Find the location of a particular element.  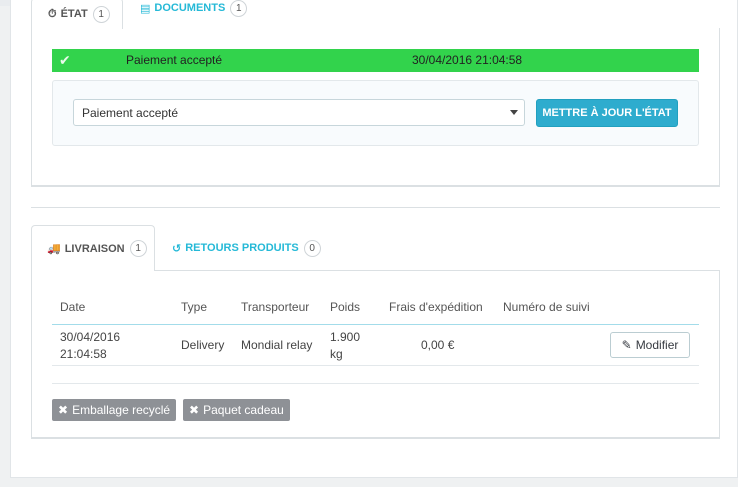

chevron-down-icon is located at coordinates (514, 112).